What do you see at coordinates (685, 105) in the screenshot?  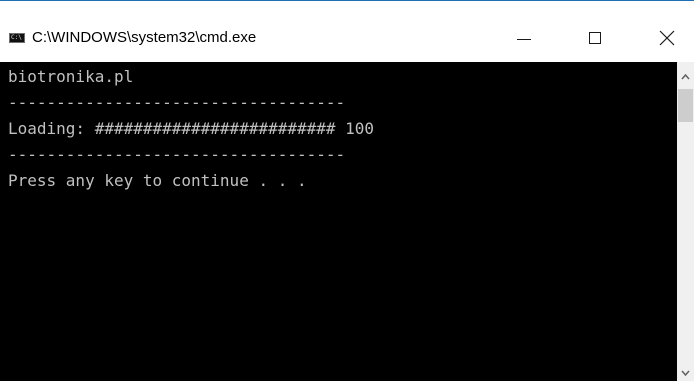 I see `scroll-thumb` at bounding box center [685, 105].